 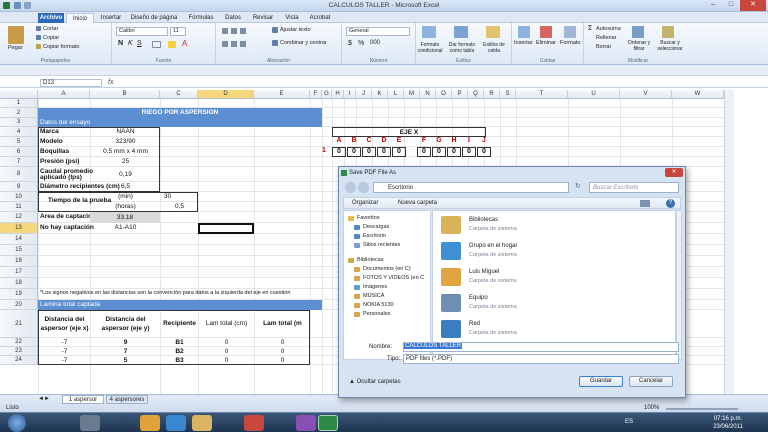 What do you see at coordinates (125, 94) in the screenshot?
I see `column-header: B` at bounding box center [125, 94].